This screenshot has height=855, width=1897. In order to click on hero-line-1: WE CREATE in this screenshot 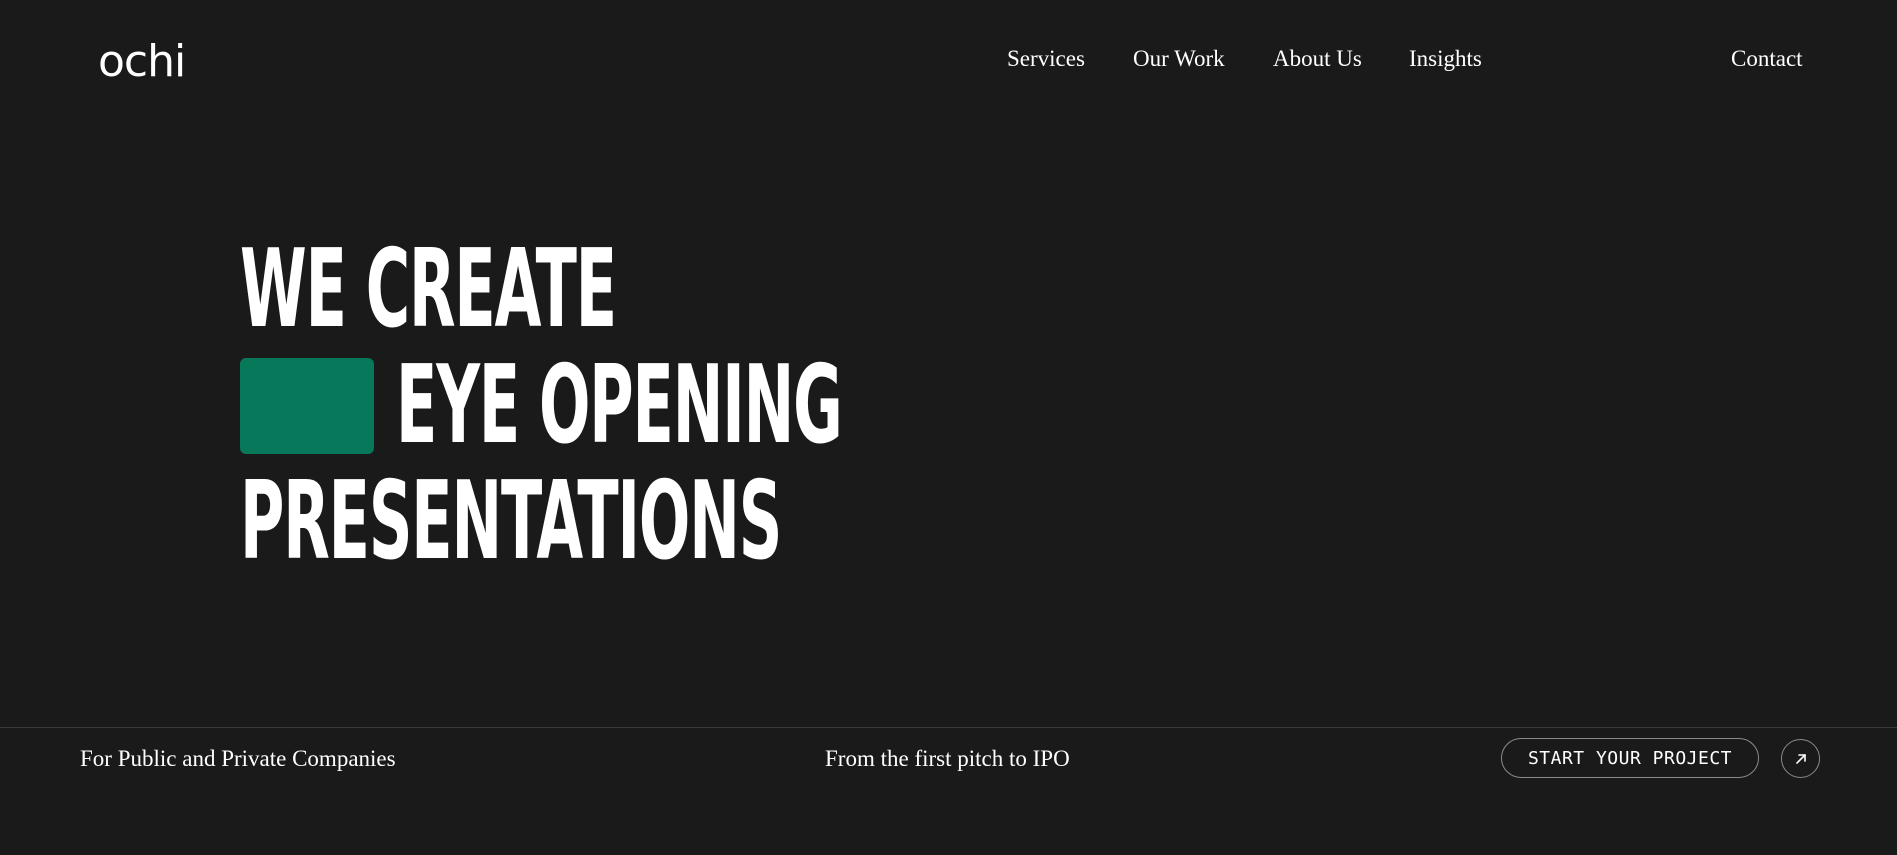, I will do `click(723, 290)`.